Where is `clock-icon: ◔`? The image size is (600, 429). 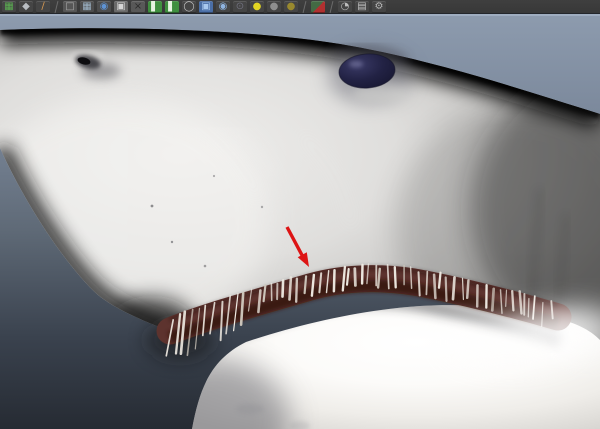
clock-icon: ◔ is located at coordinates (345, 7).